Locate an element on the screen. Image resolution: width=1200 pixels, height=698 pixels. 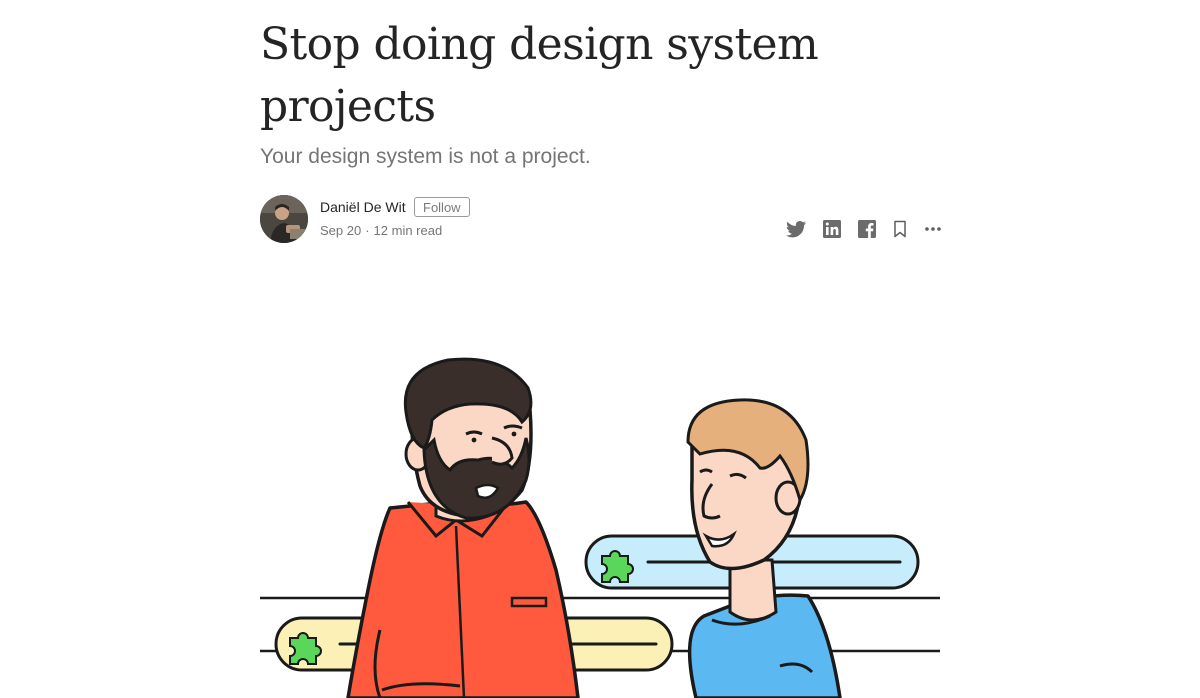
linkedin-icon is located at coordinates (832, 229).